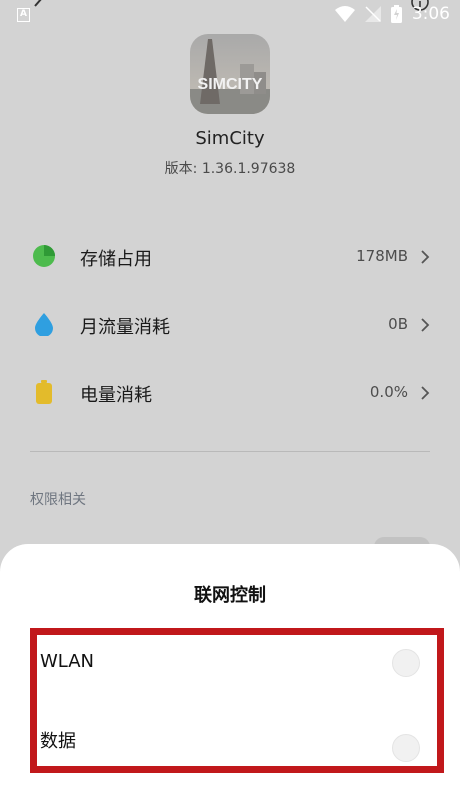 The width and height of the screenshot is (460, 789). I want to click on battery-usage-label: 电量消耗, so click(116, 395).